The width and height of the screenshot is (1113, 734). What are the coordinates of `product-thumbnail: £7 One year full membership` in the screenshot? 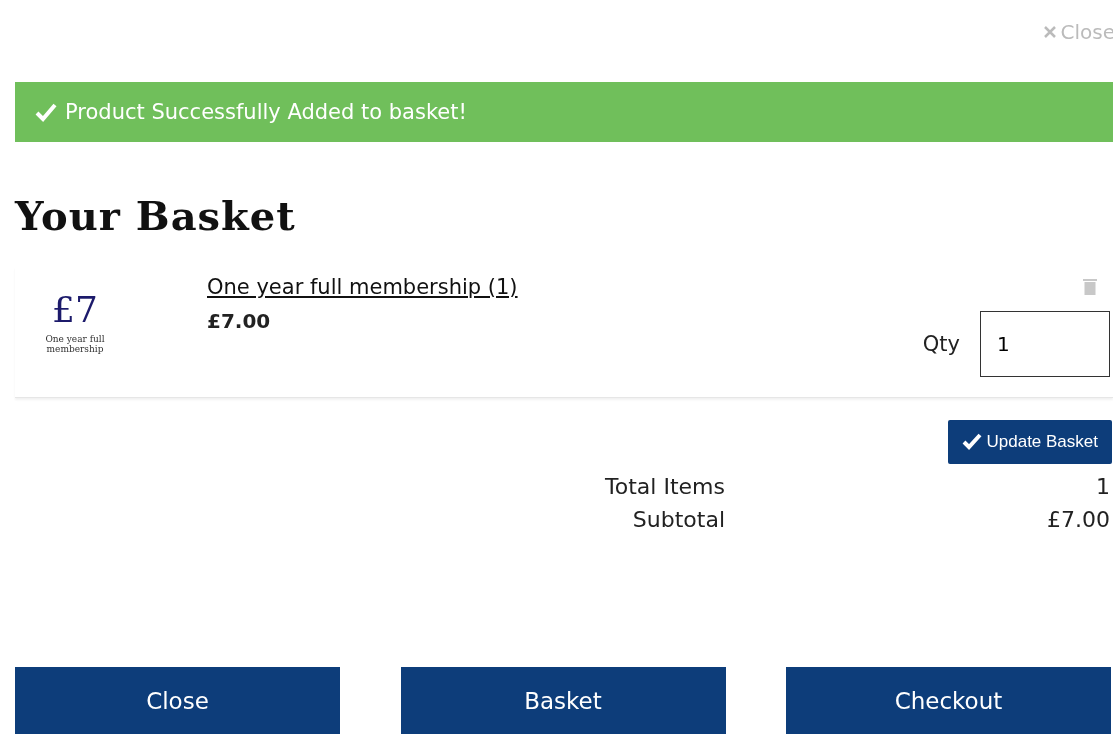 It's located at (75, 322).